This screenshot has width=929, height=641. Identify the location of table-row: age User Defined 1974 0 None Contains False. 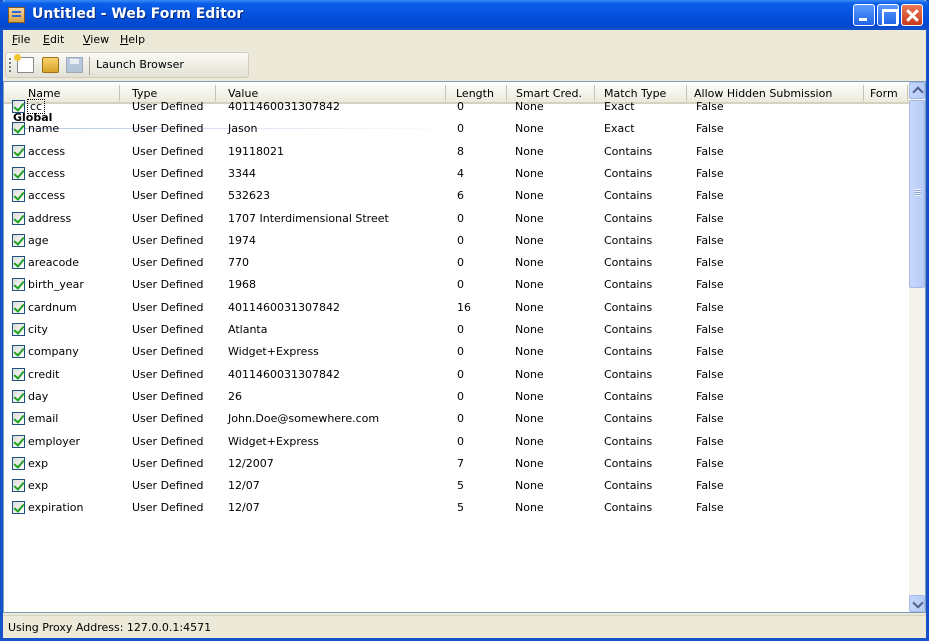
(456, 242).